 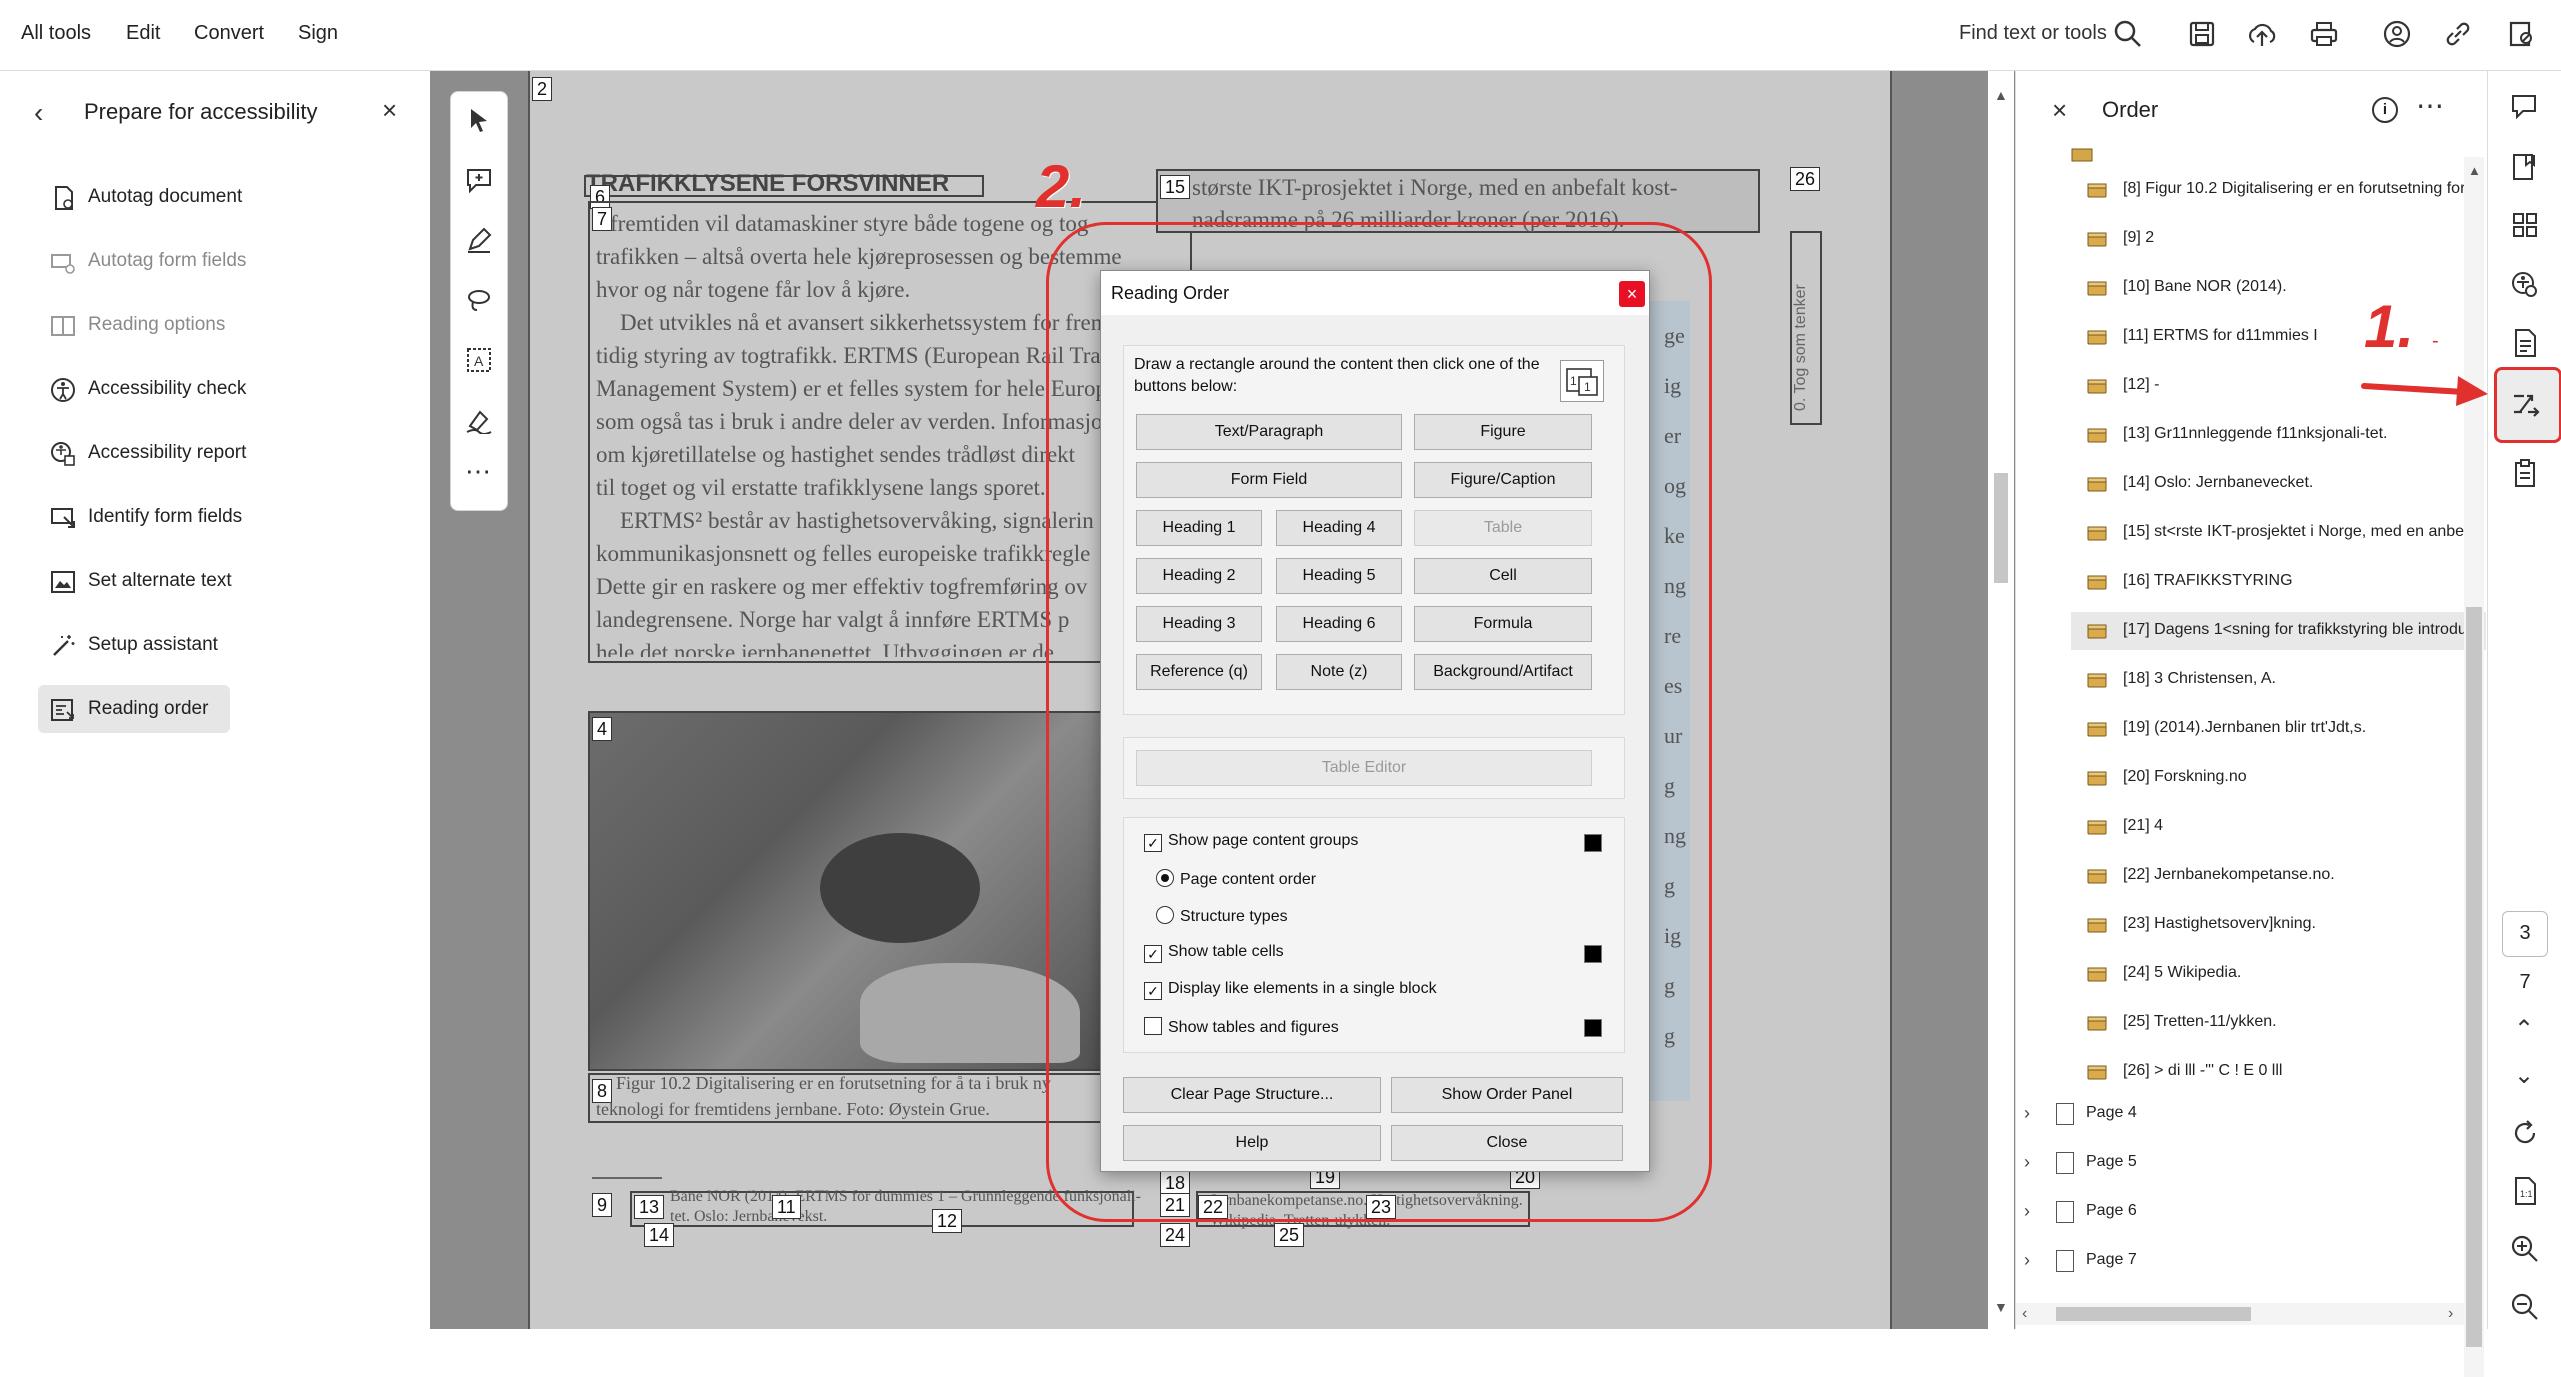 I want to click on save-icon, so click(x=2202, y=34).